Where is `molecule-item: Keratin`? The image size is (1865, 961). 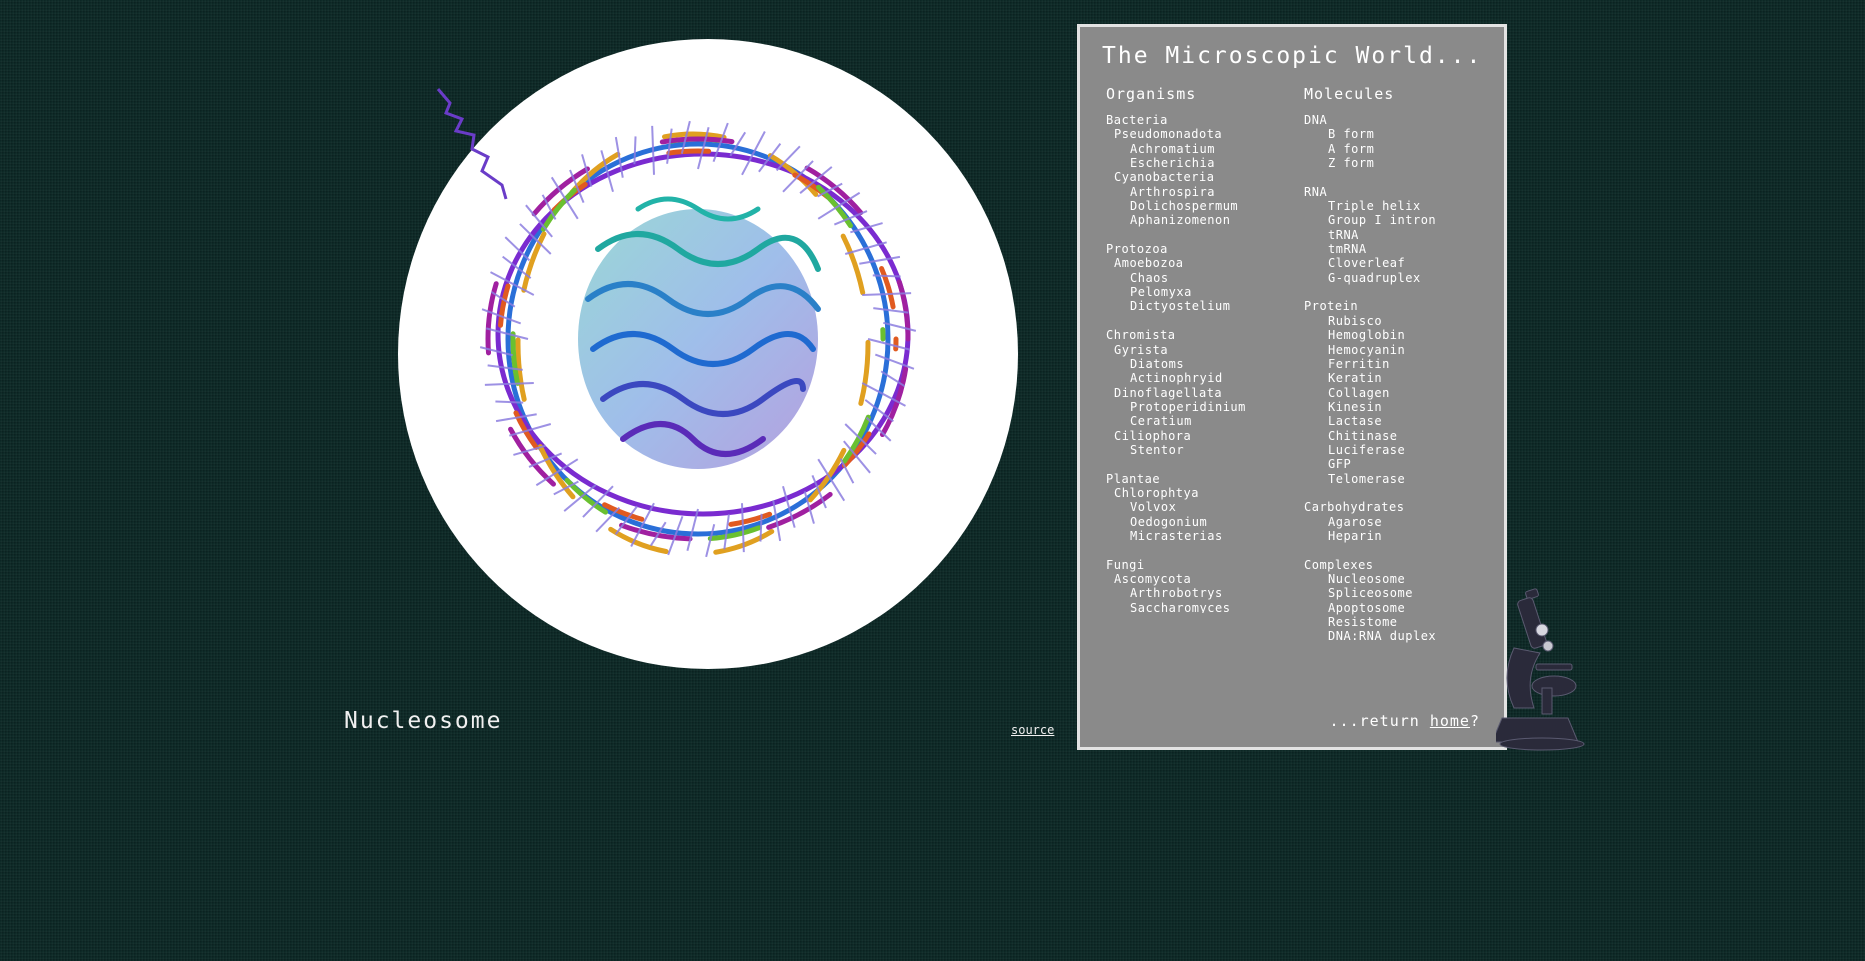 molecule-item: Keratin is located at coordinates (1399, 378).